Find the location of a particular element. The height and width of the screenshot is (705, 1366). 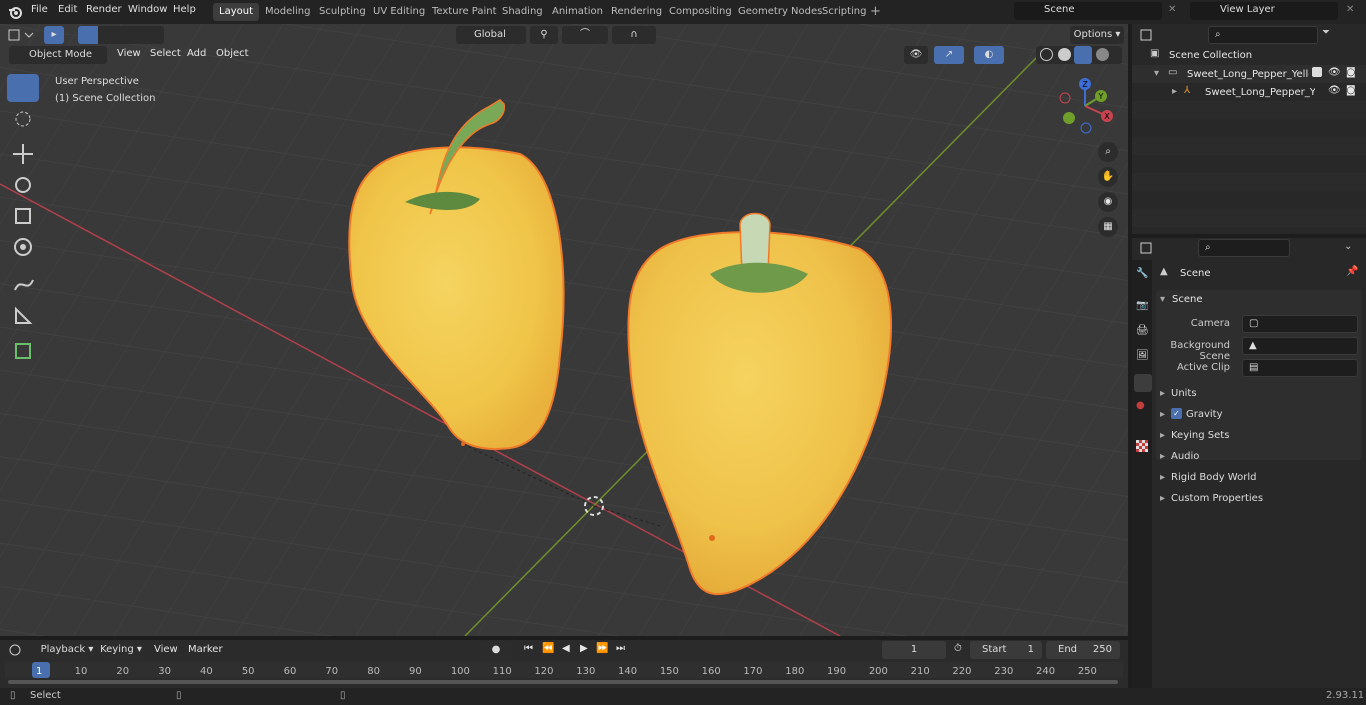

current-frame-field: 1 is located at coordinates (914, 650).